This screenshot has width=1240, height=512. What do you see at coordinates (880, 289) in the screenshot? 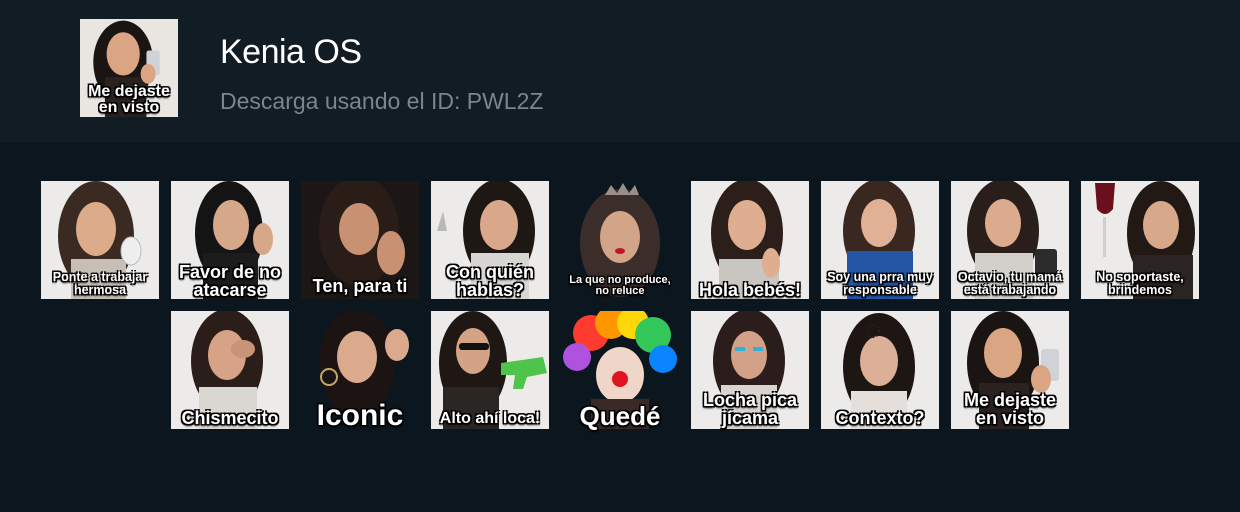
I see `sticker-caption-line2: responsable` at bounding box center [880, 289].